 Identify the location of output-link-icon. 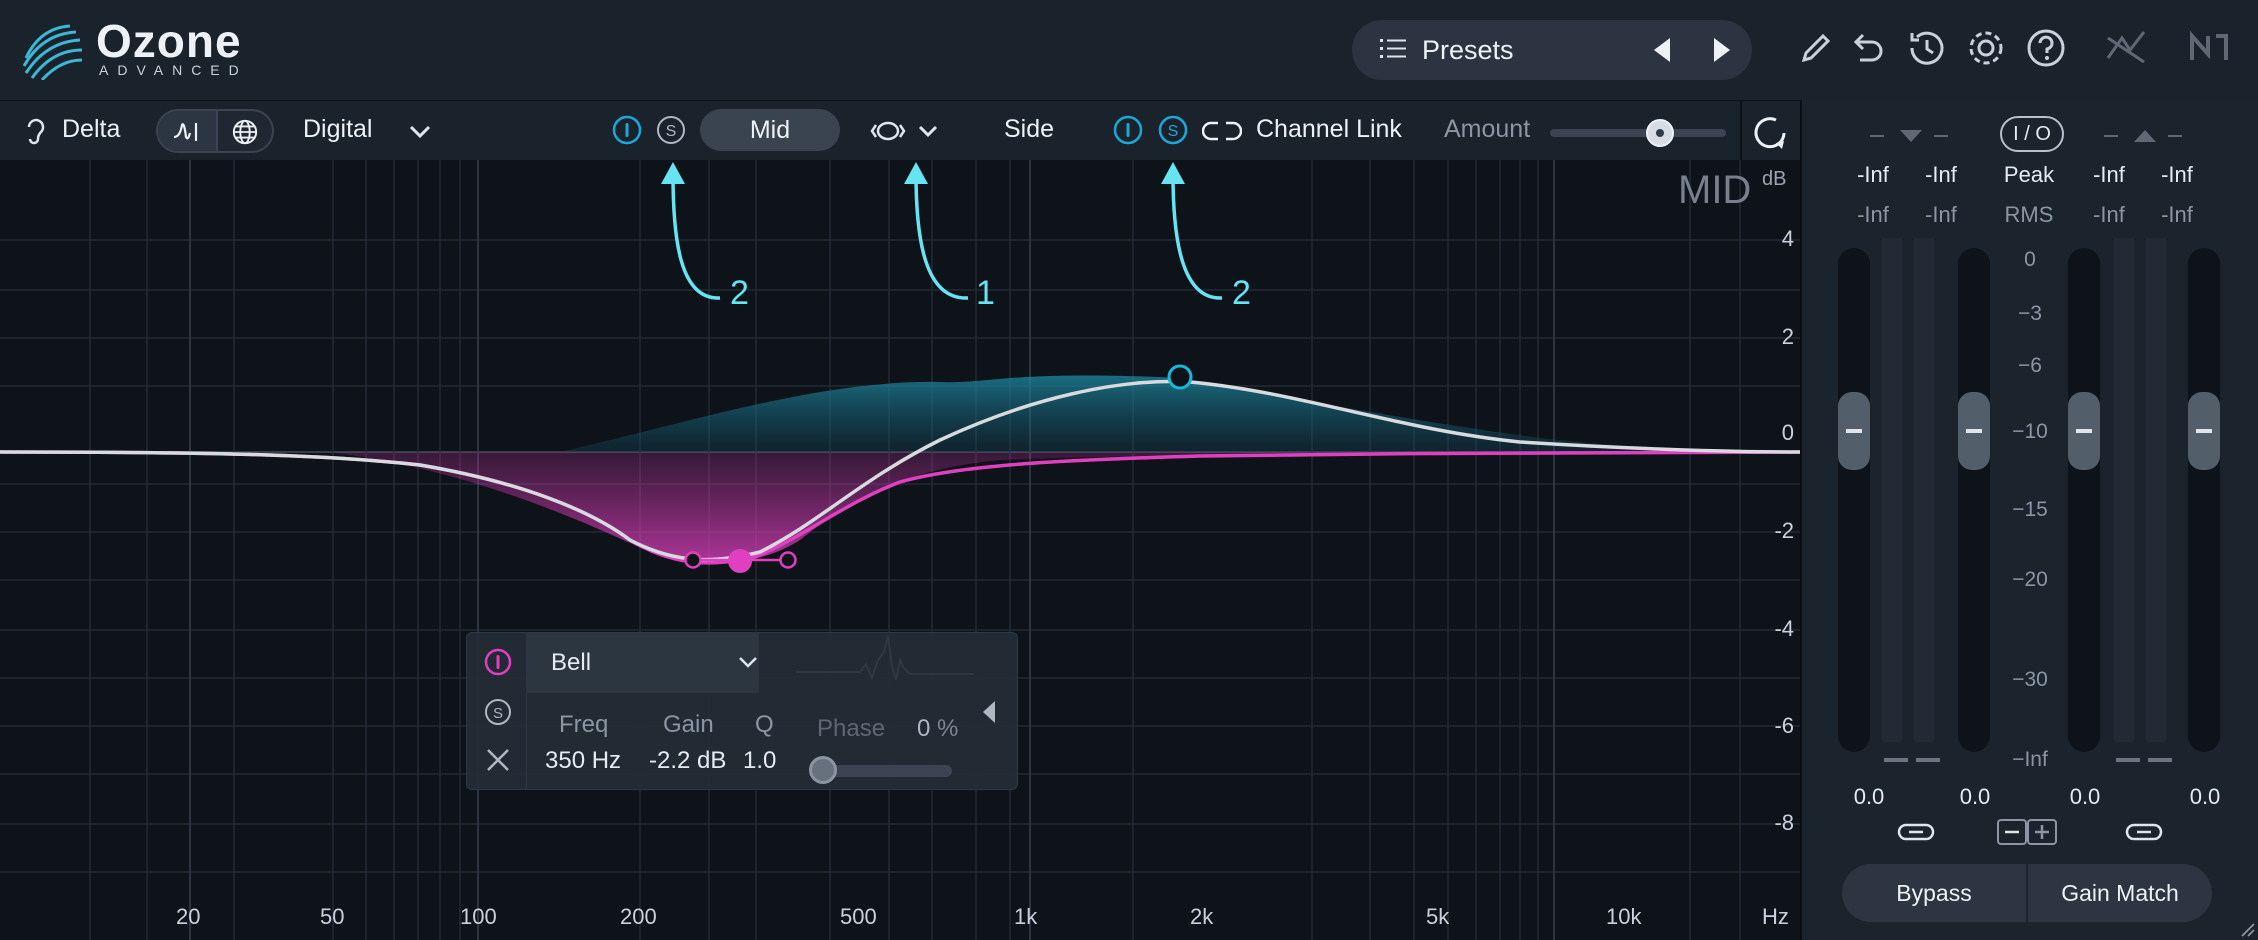
(2144, 832).